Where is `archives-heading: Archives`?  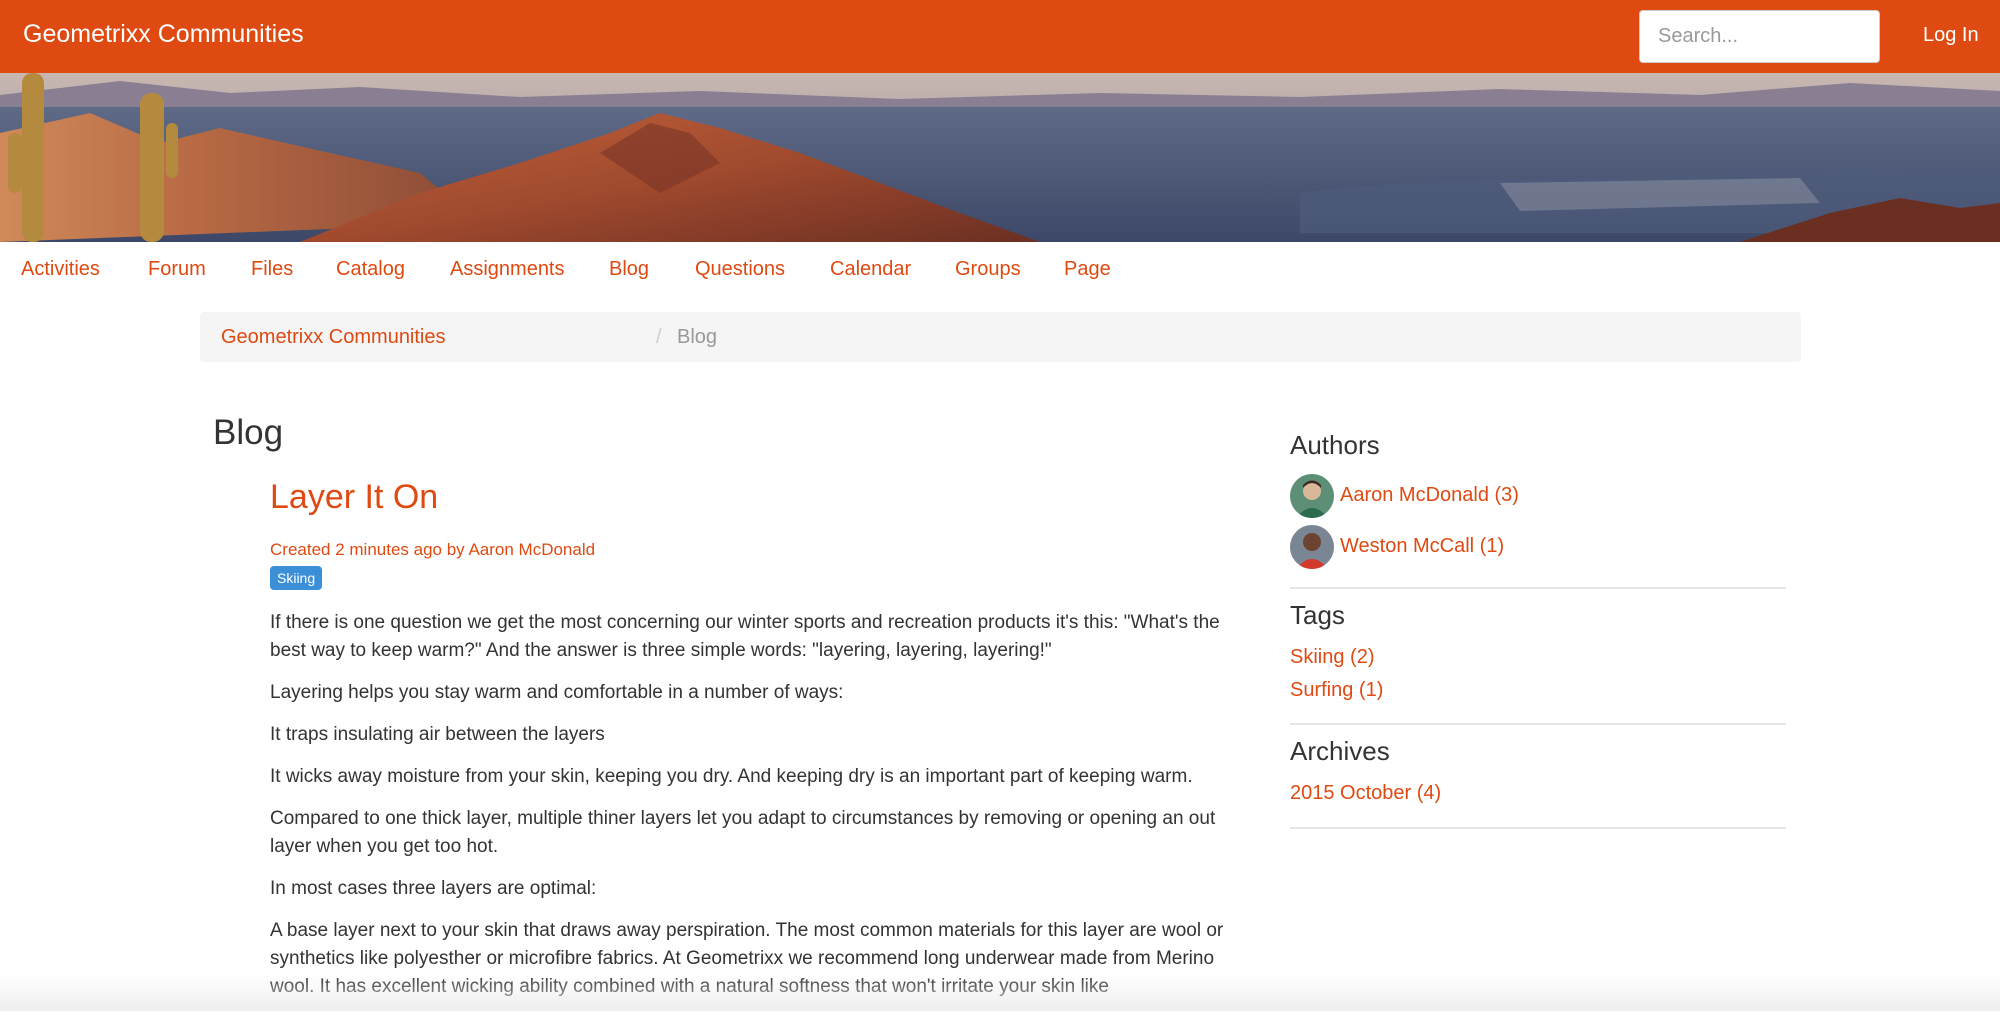 archives-heading: Archives is located at coordinates (1340, 751).